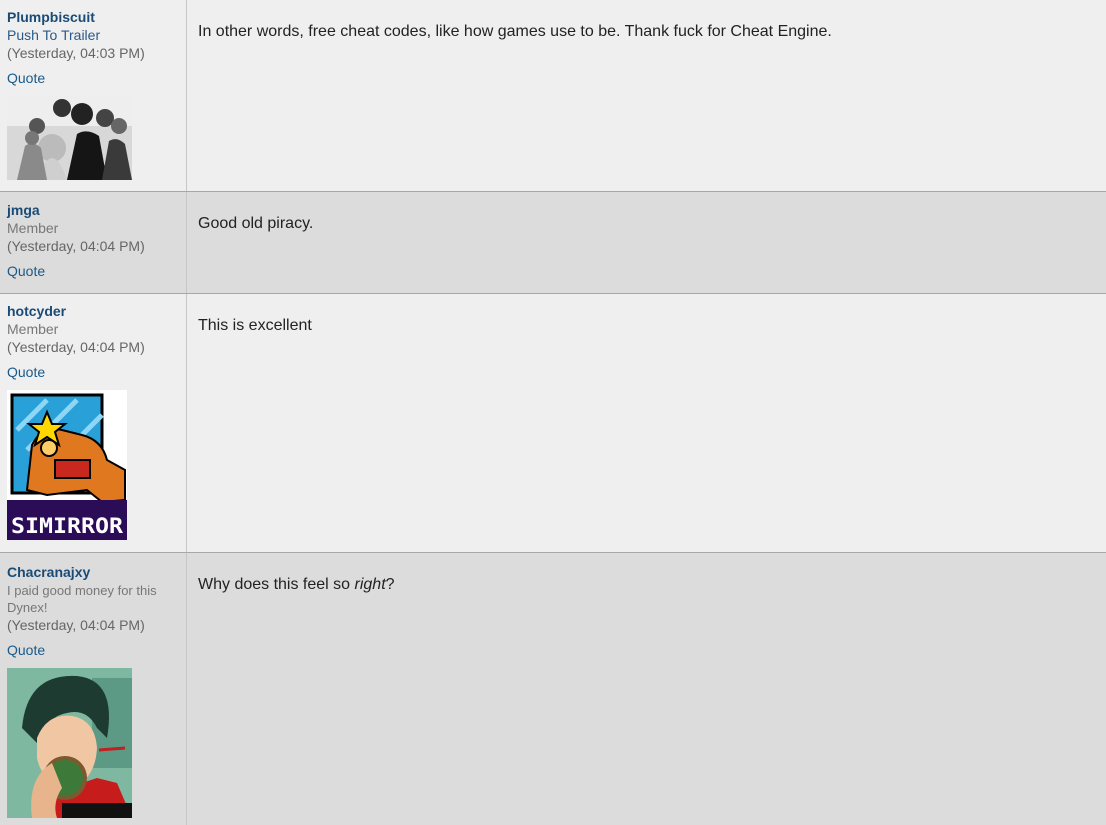 The height and width of the screenshot is (825, 1106). What do you see at coordinates (390, 584) in the screenshot?
I see `message-text-end: ?` at bounding box center [390, 584].